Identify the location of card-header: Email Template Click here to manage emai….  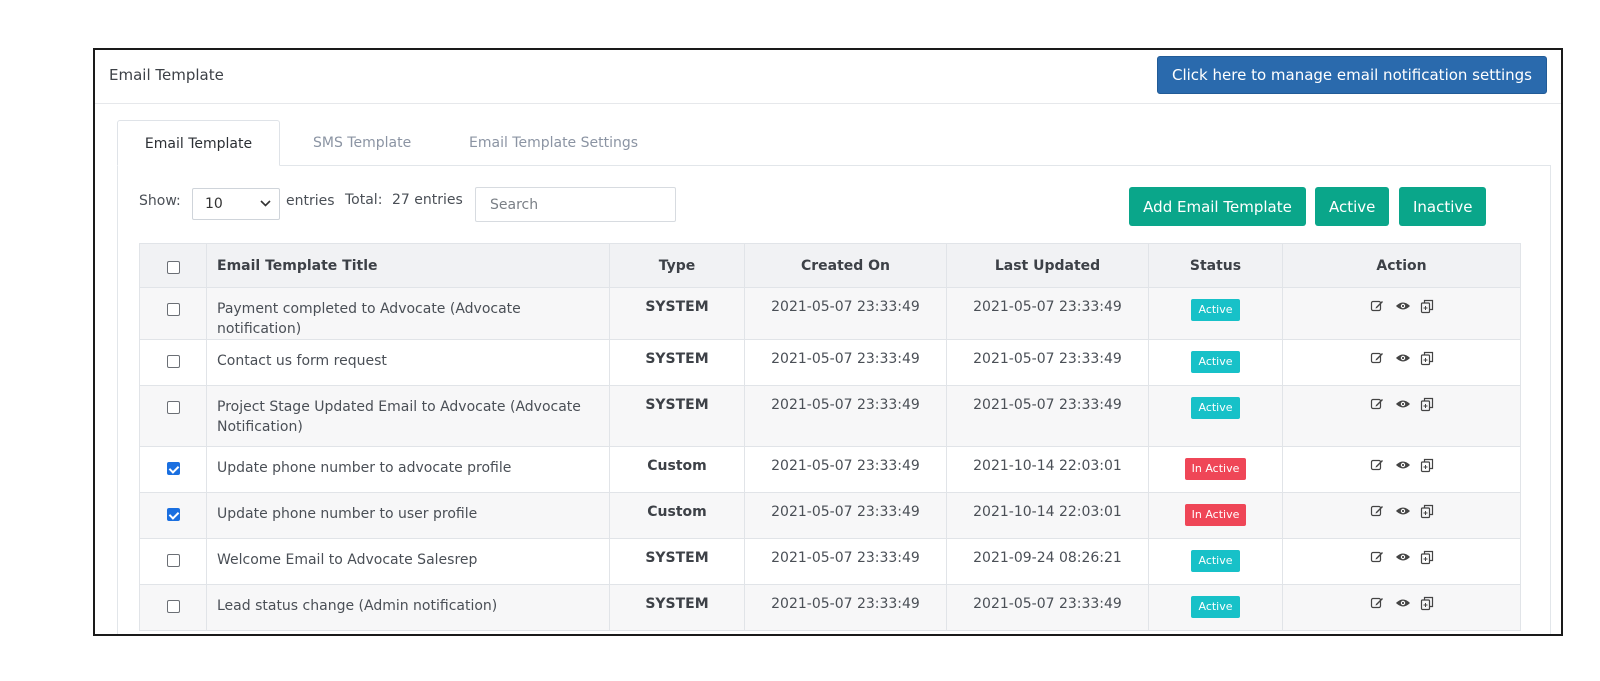
(828, 77).